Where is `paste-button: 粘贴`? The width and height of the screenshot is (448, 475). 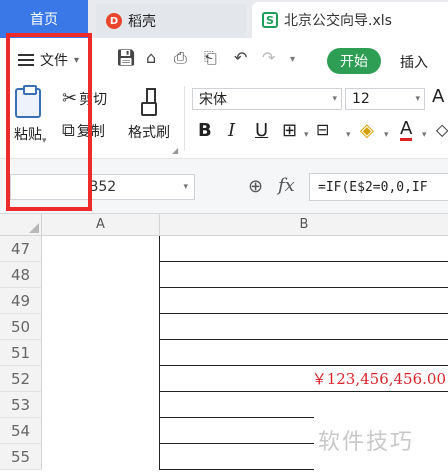 paste-button: 粘贴 is located at coordinates (28, 114).